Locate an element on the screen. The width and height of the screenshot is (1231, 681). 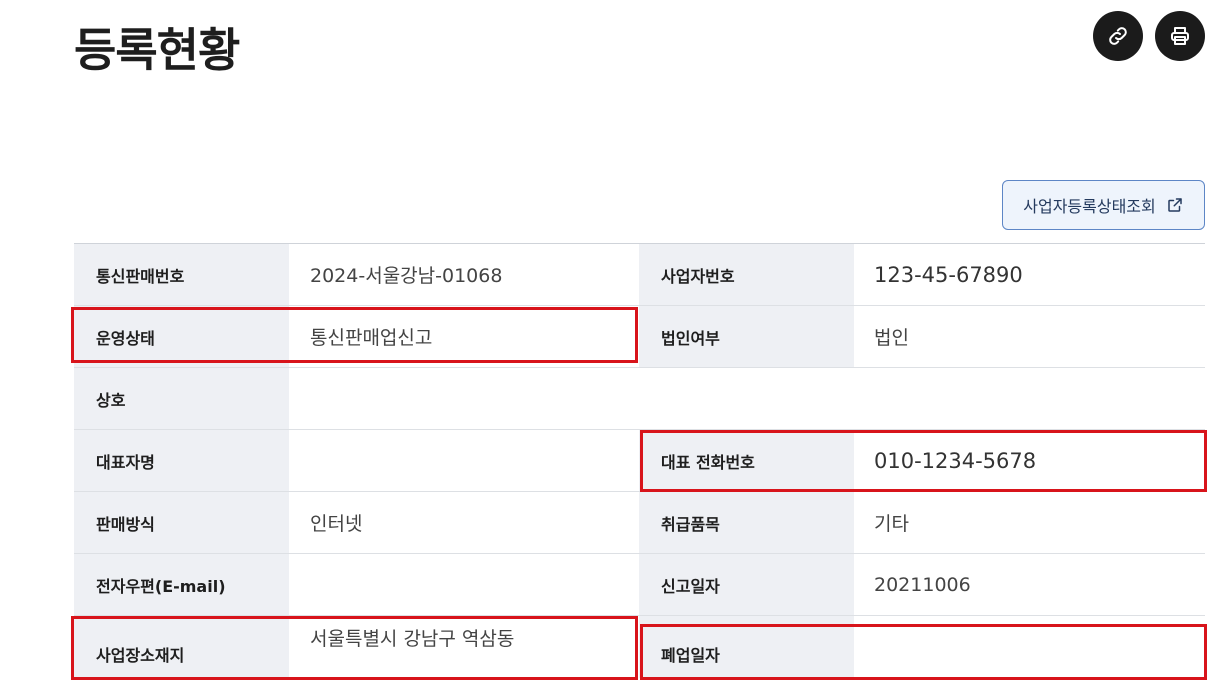
label-closure-date: 폐업일자 is located at coordinates (746, 647).